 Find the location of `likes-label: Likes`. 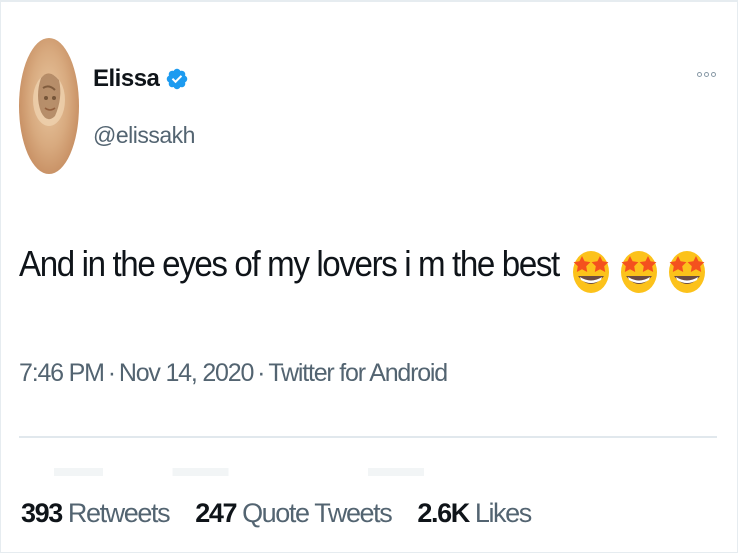

likes-label: Likes is located at coordinates (503, 513).